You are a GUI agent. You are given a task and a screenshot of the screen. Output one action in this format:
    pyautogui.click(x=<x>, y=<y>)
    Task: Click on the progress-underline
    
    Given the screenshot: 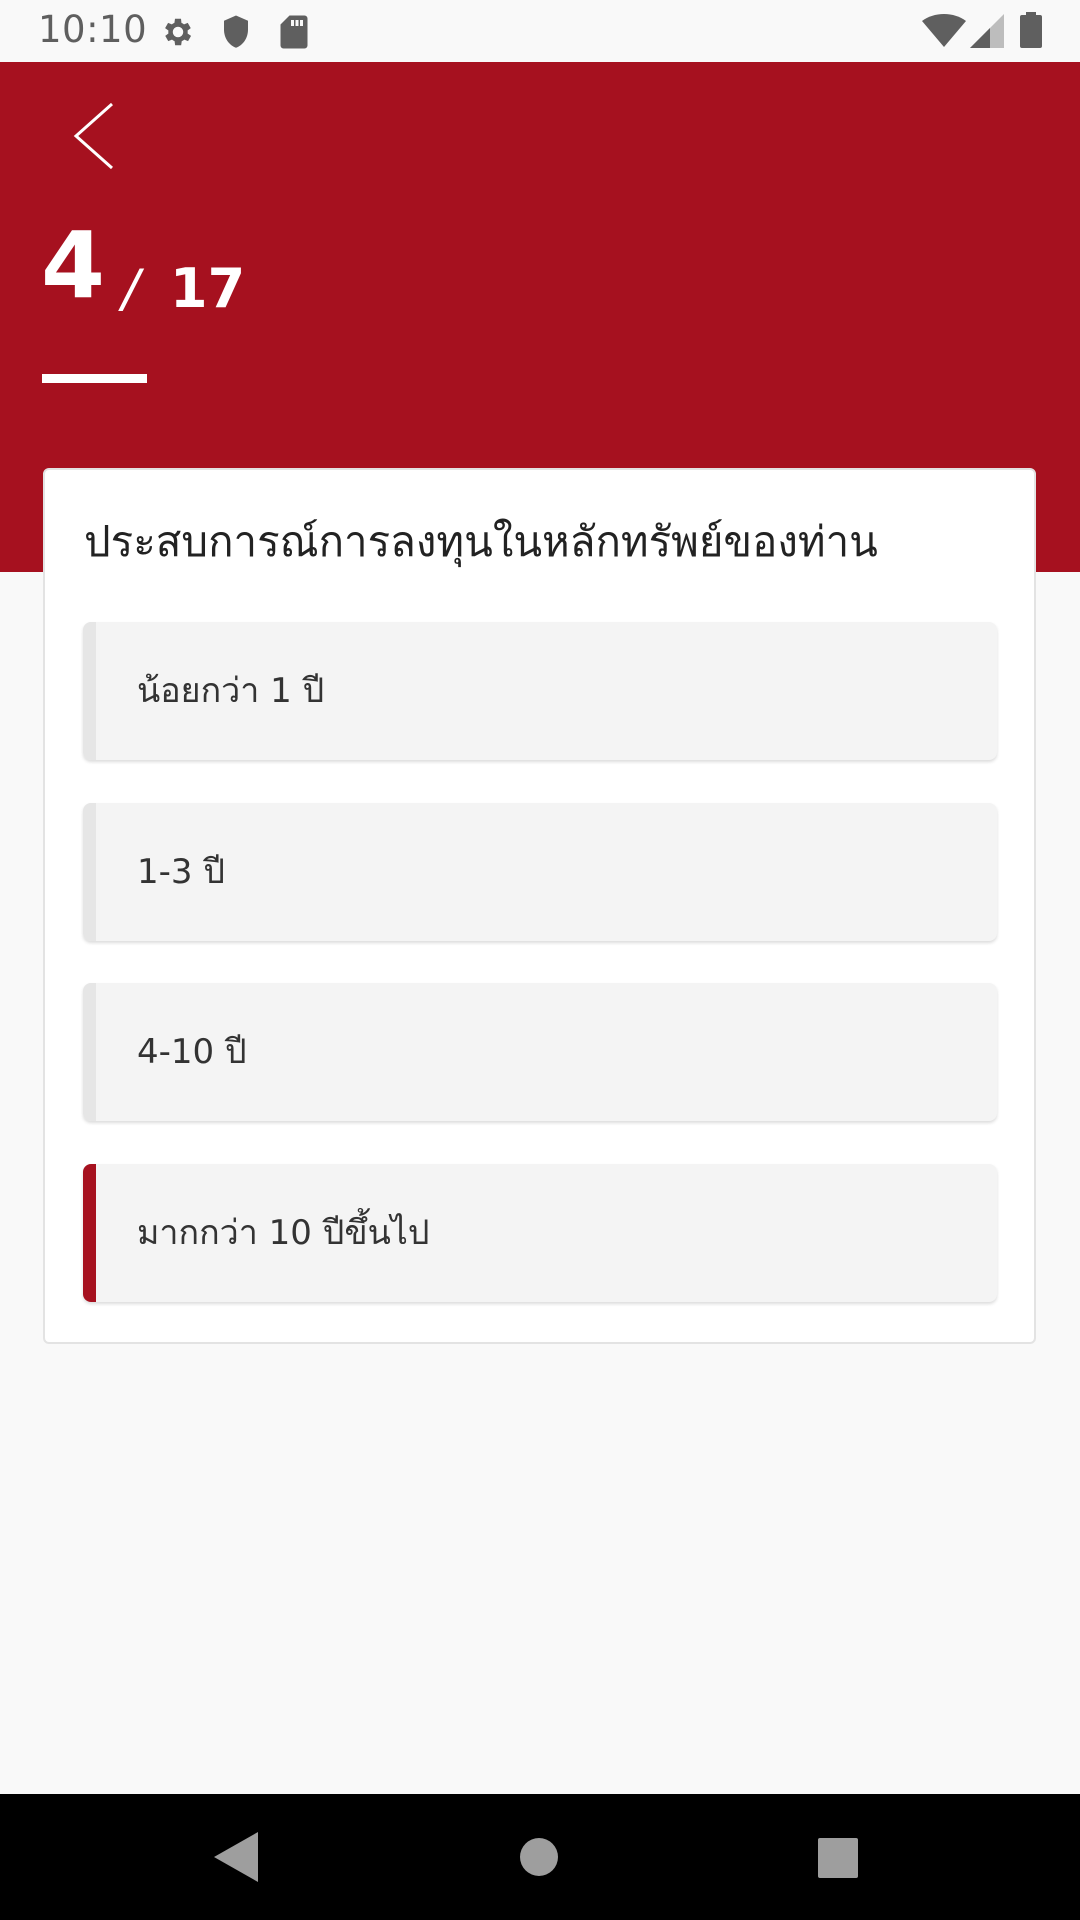 What is the action you would take?
    pyautogui.click(x=94, y=378)
    